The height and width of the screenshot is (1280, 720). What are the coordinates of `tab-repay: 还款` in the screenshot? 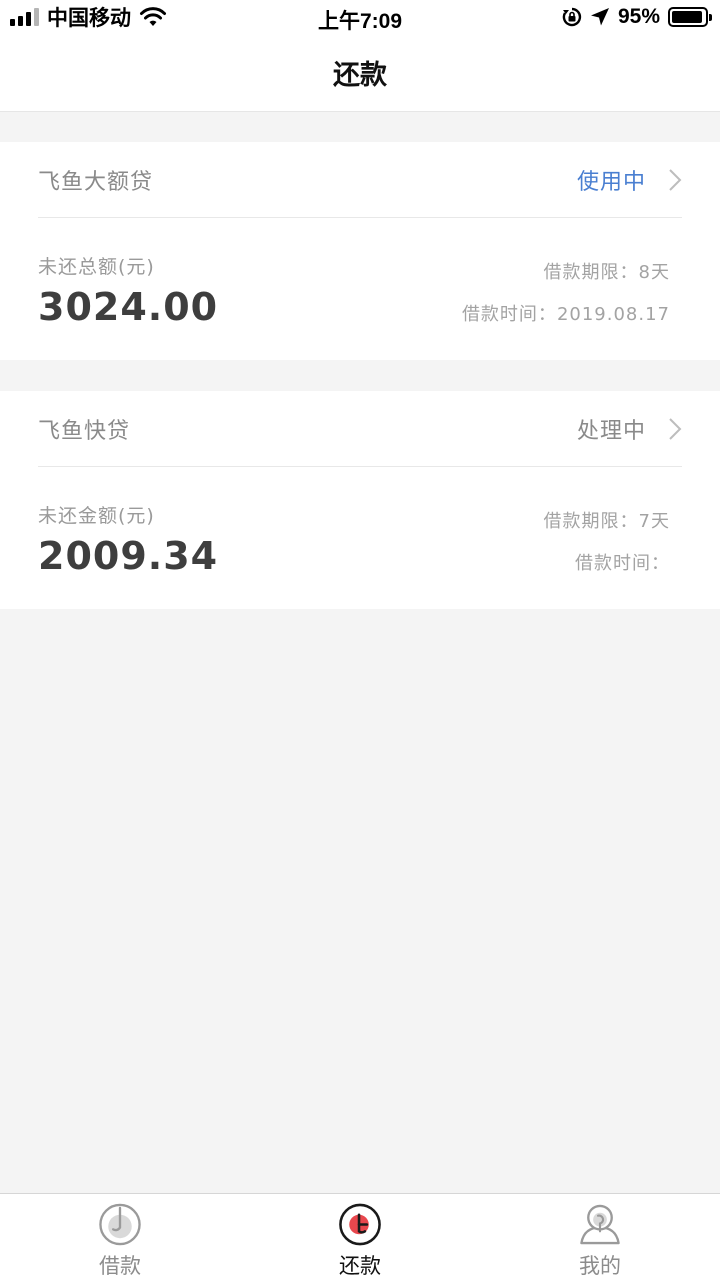 It's located at (360, 1237).